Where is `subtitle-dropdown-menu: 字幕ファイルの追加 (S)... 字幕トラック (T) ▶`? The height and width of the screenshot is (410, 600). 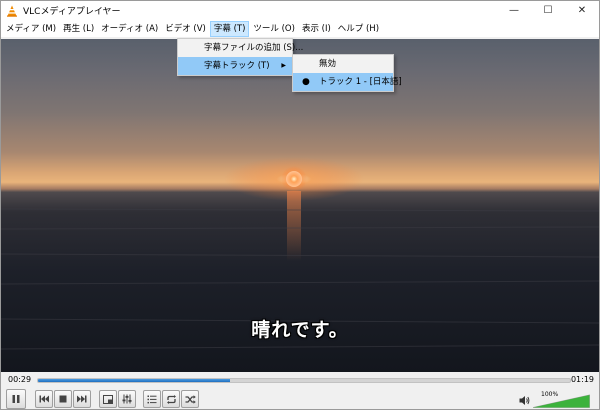
subtitle-dropdown-menu: 字幕ファイルの追加 (S)... 字幕トラック (T) ▶ is located at coordinates (240, 57).